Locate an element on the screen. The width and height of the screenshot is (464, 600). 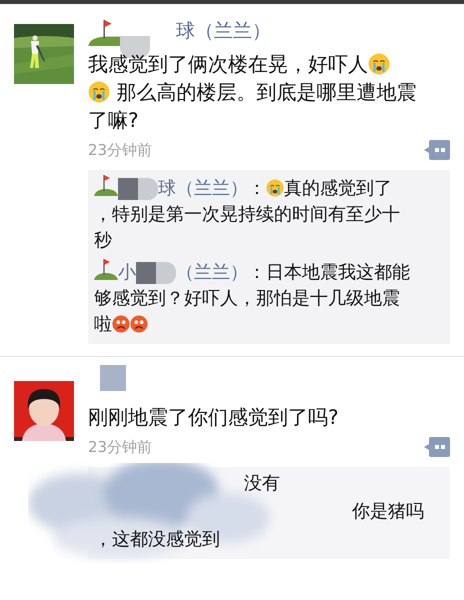
post-text: 我感觉到了俩次楼在晃，好吓人 is located at coordinates (228, 64).